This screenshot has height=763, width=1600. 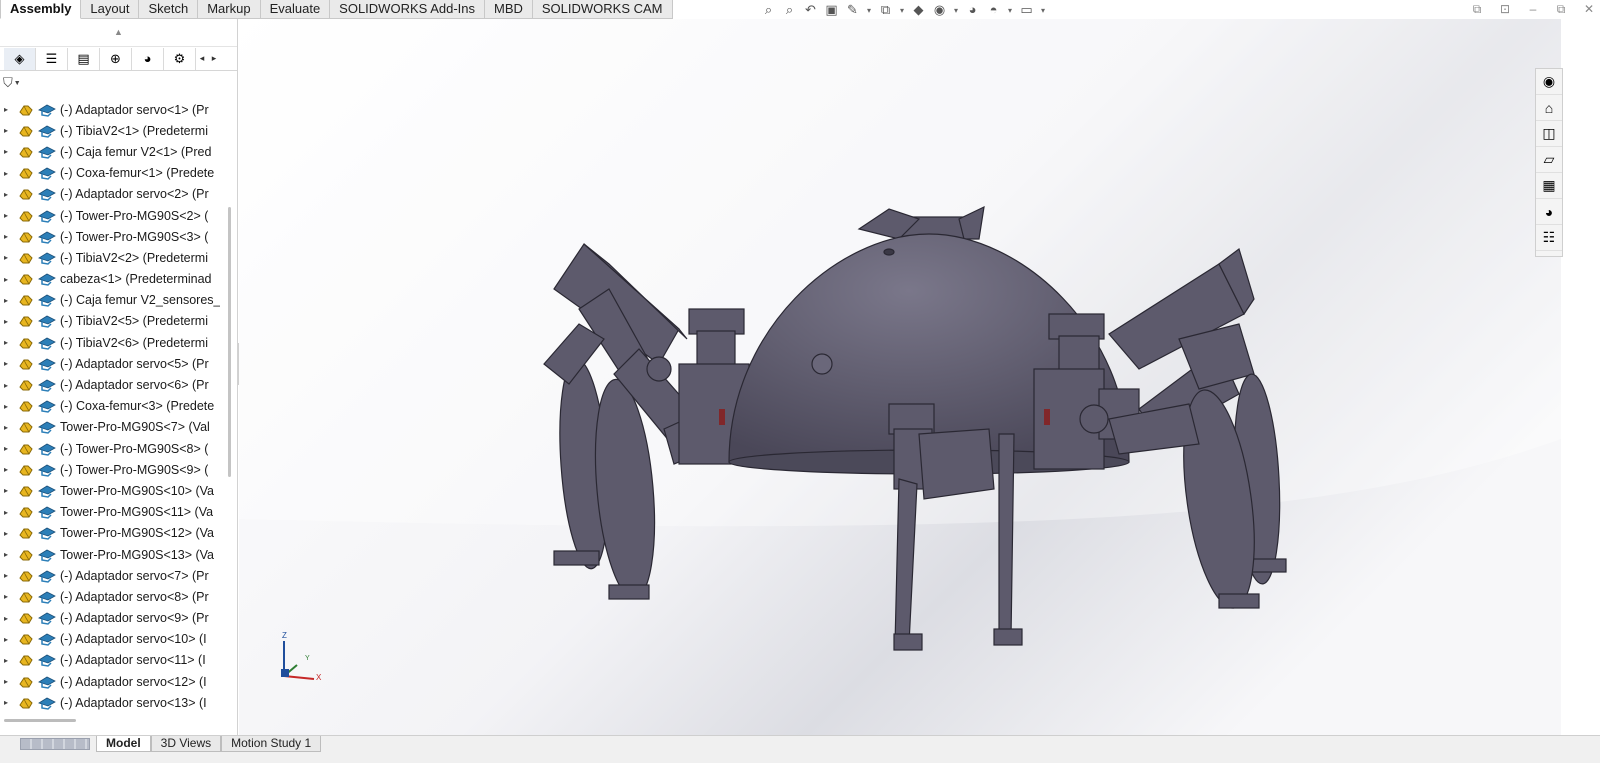 What do you see at coordinates (114, 384) in the screenshot?
I see `tree-item: ▸ (-) Adaptador servo<6> (Pr` at bounding box center [114, 384].